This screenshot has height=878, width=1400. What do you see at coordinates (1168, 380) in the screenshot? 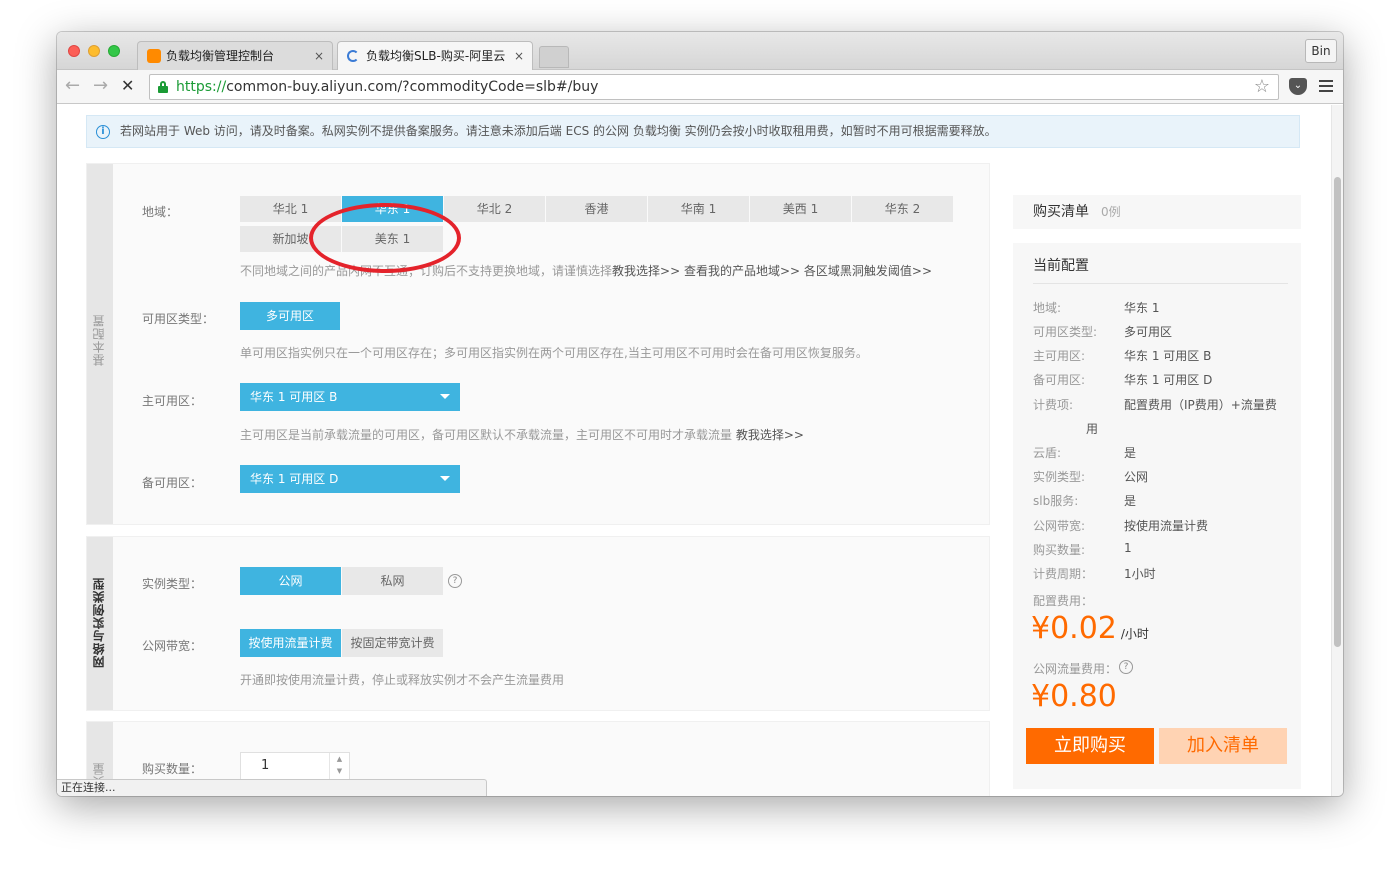
I see `config-row-value: 华东 1 可用区 D` at bounding box center [1168, 380].